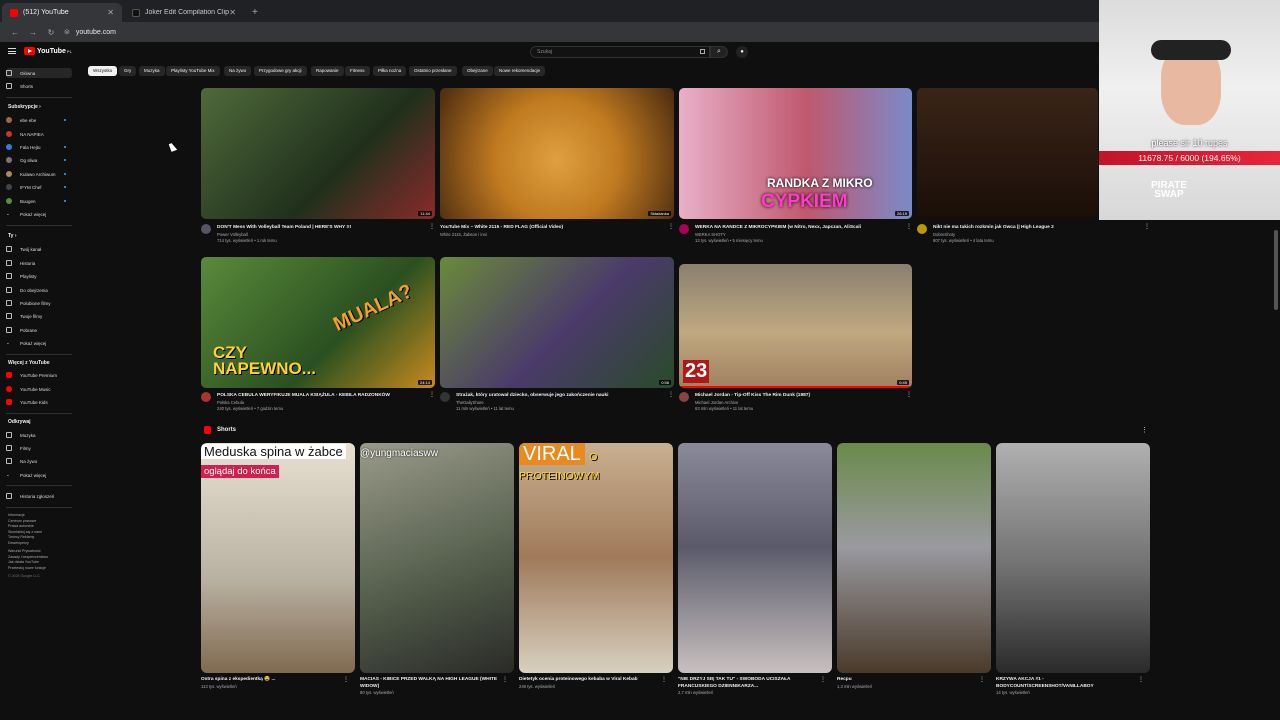  Describe the element at coordinates (39, 187) in the screenshot. I see `sidebar-item-subscription: IFYM Chef` at that location.